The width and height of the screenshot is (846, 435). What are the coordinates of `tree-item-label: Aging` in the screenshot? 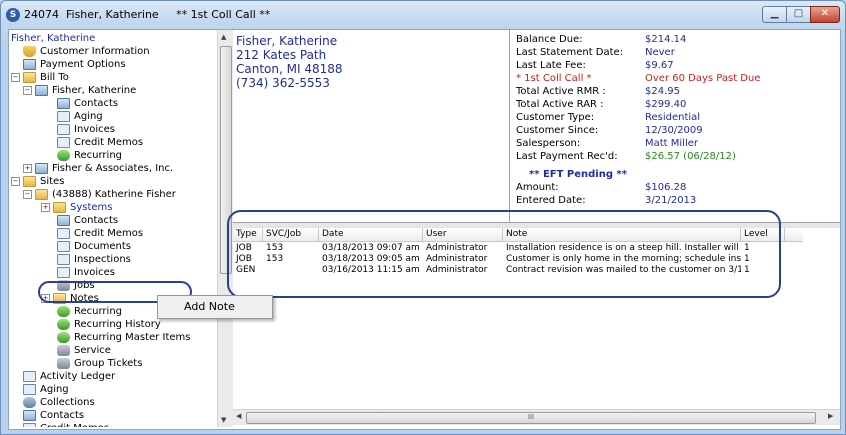 It's located at (88, 116).